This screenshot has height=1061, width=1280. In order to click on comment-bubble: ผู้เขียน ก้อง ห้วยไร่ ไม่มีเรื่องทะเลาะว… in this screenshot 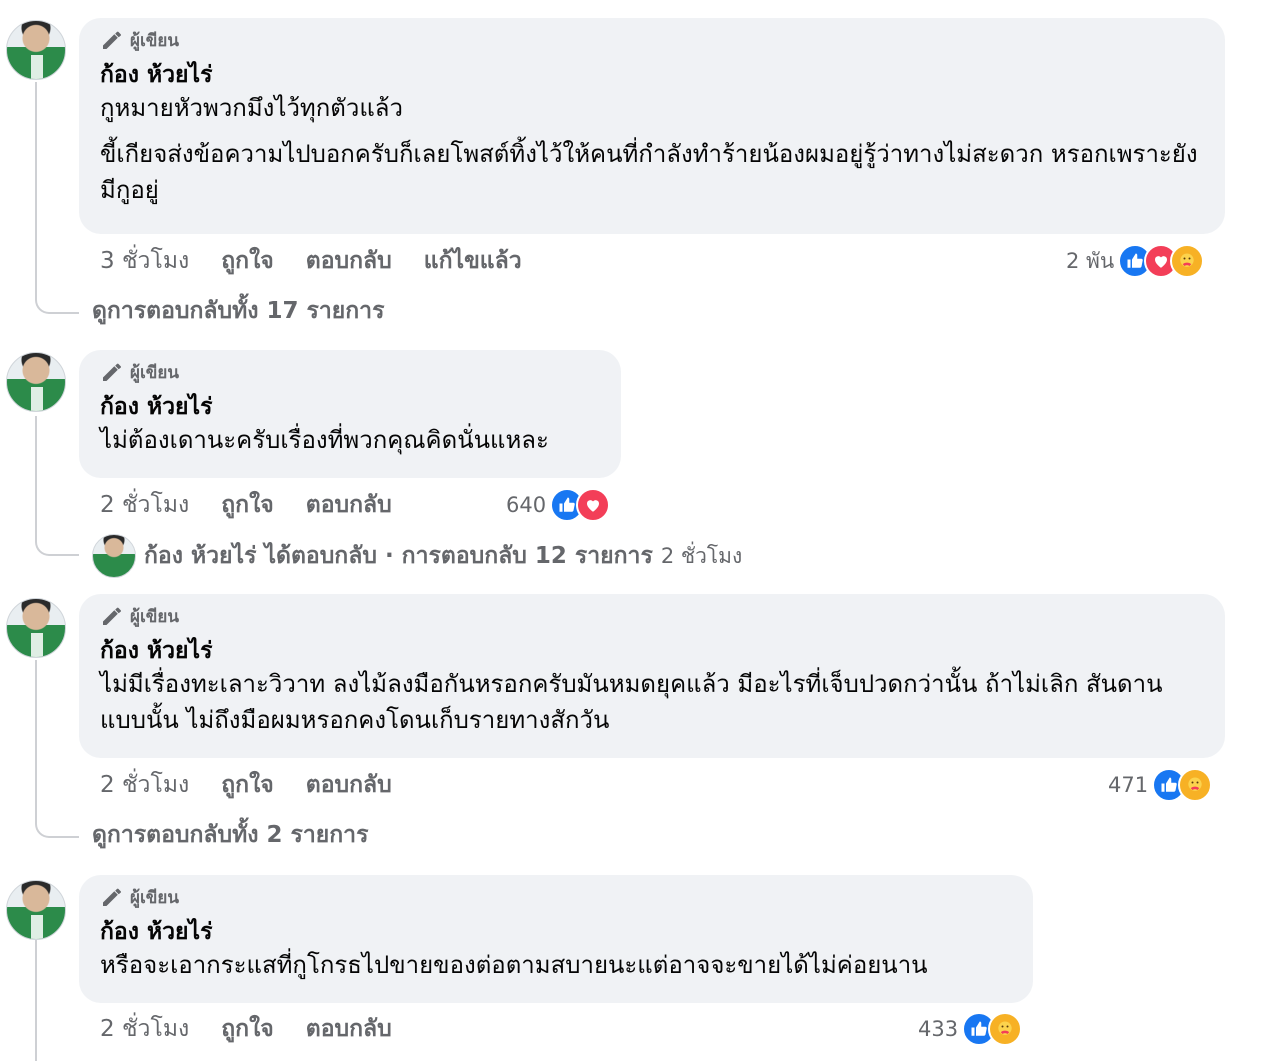, I will do `click(652, 676)`.